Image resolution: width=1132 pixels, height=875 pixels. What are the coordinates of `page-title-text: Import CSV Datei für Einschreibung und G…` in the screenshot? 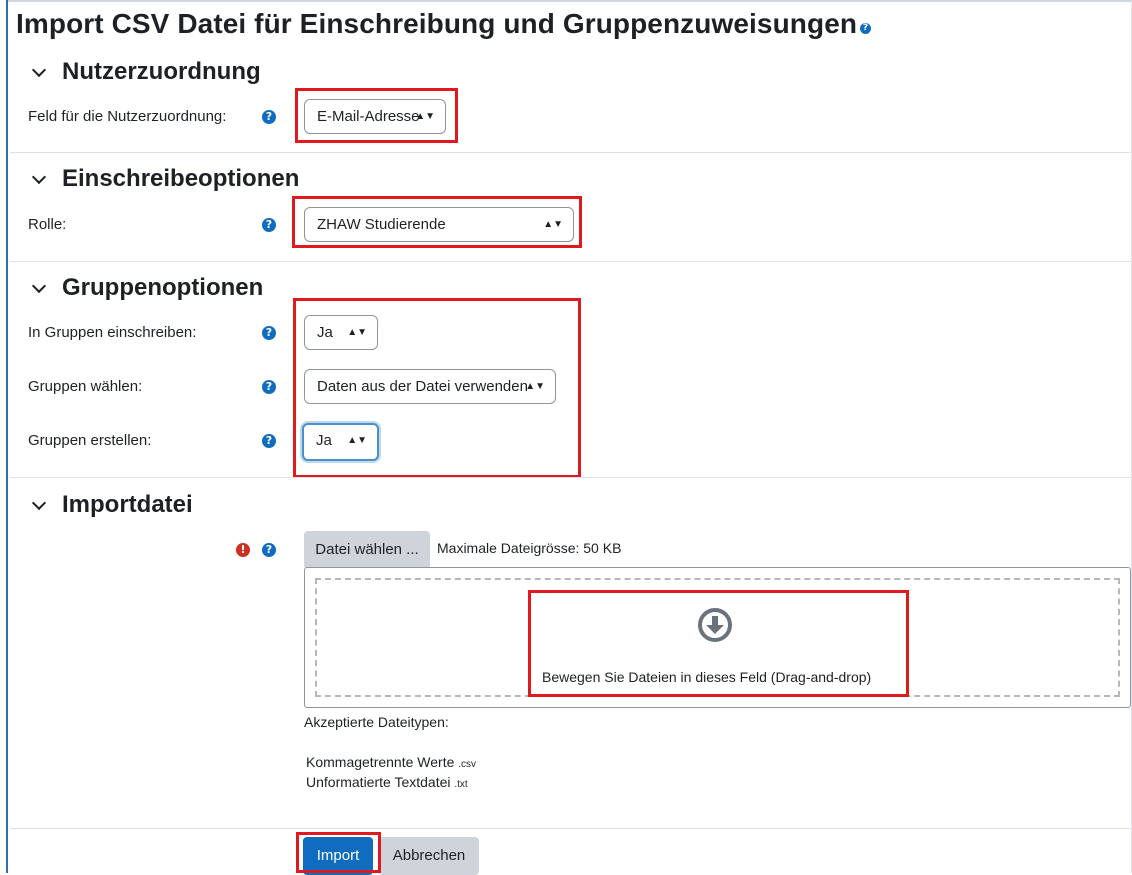 It's located at (437, 23).